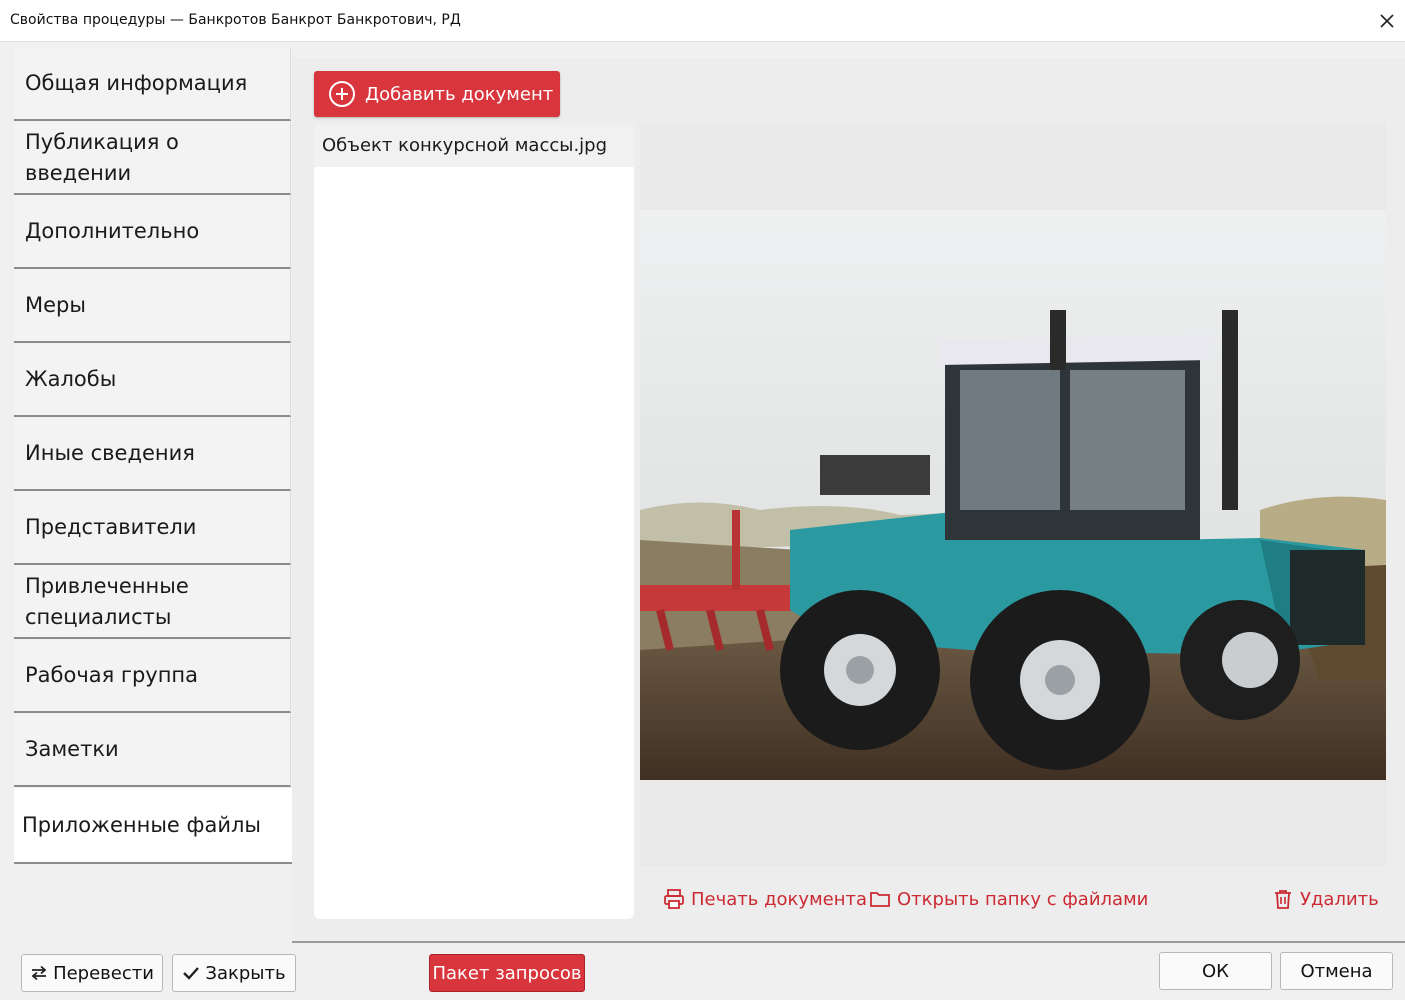 The height and width of the screenshot is (1000, 1405). Describe the element at coordinates (1283, 899) in the screenshot. I see `trash-icon` at that location.